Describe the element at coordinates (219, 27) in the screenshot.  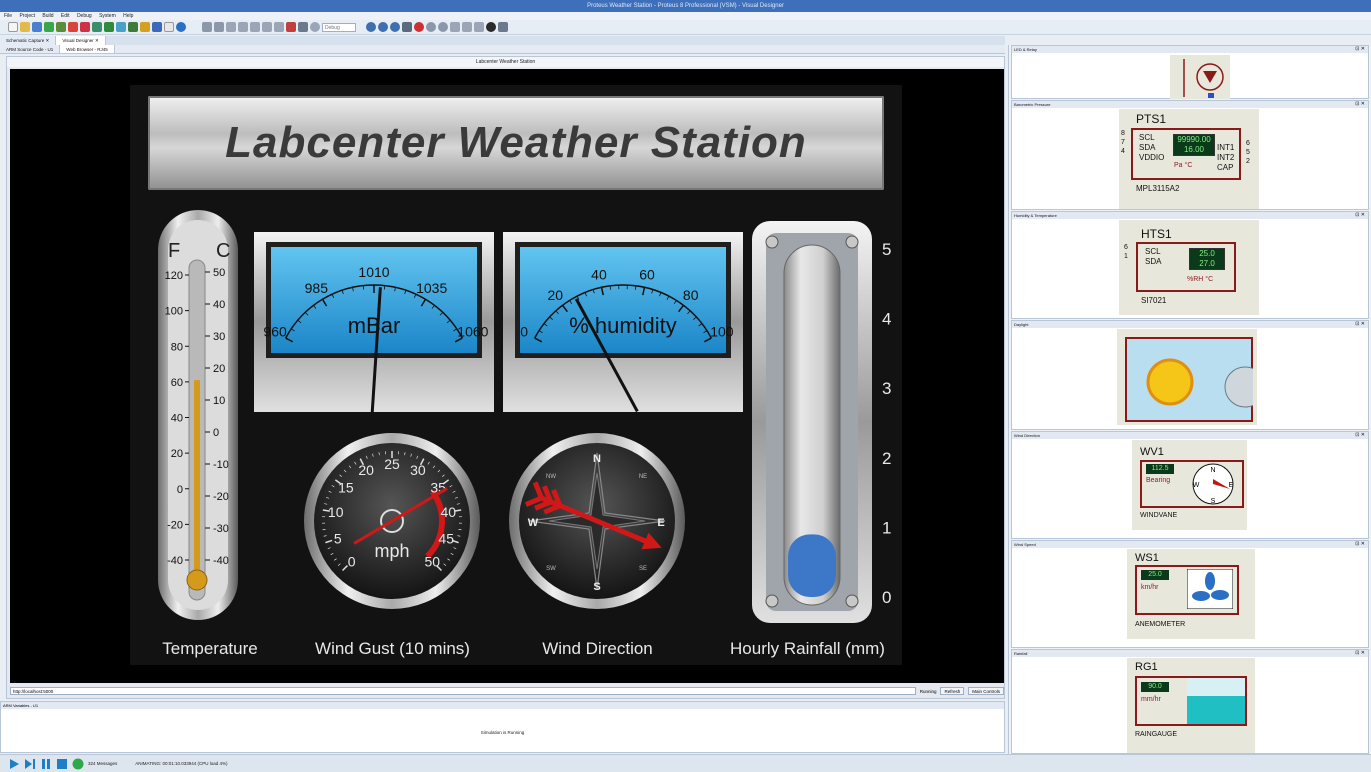
I see `close-x-icon` at that location.